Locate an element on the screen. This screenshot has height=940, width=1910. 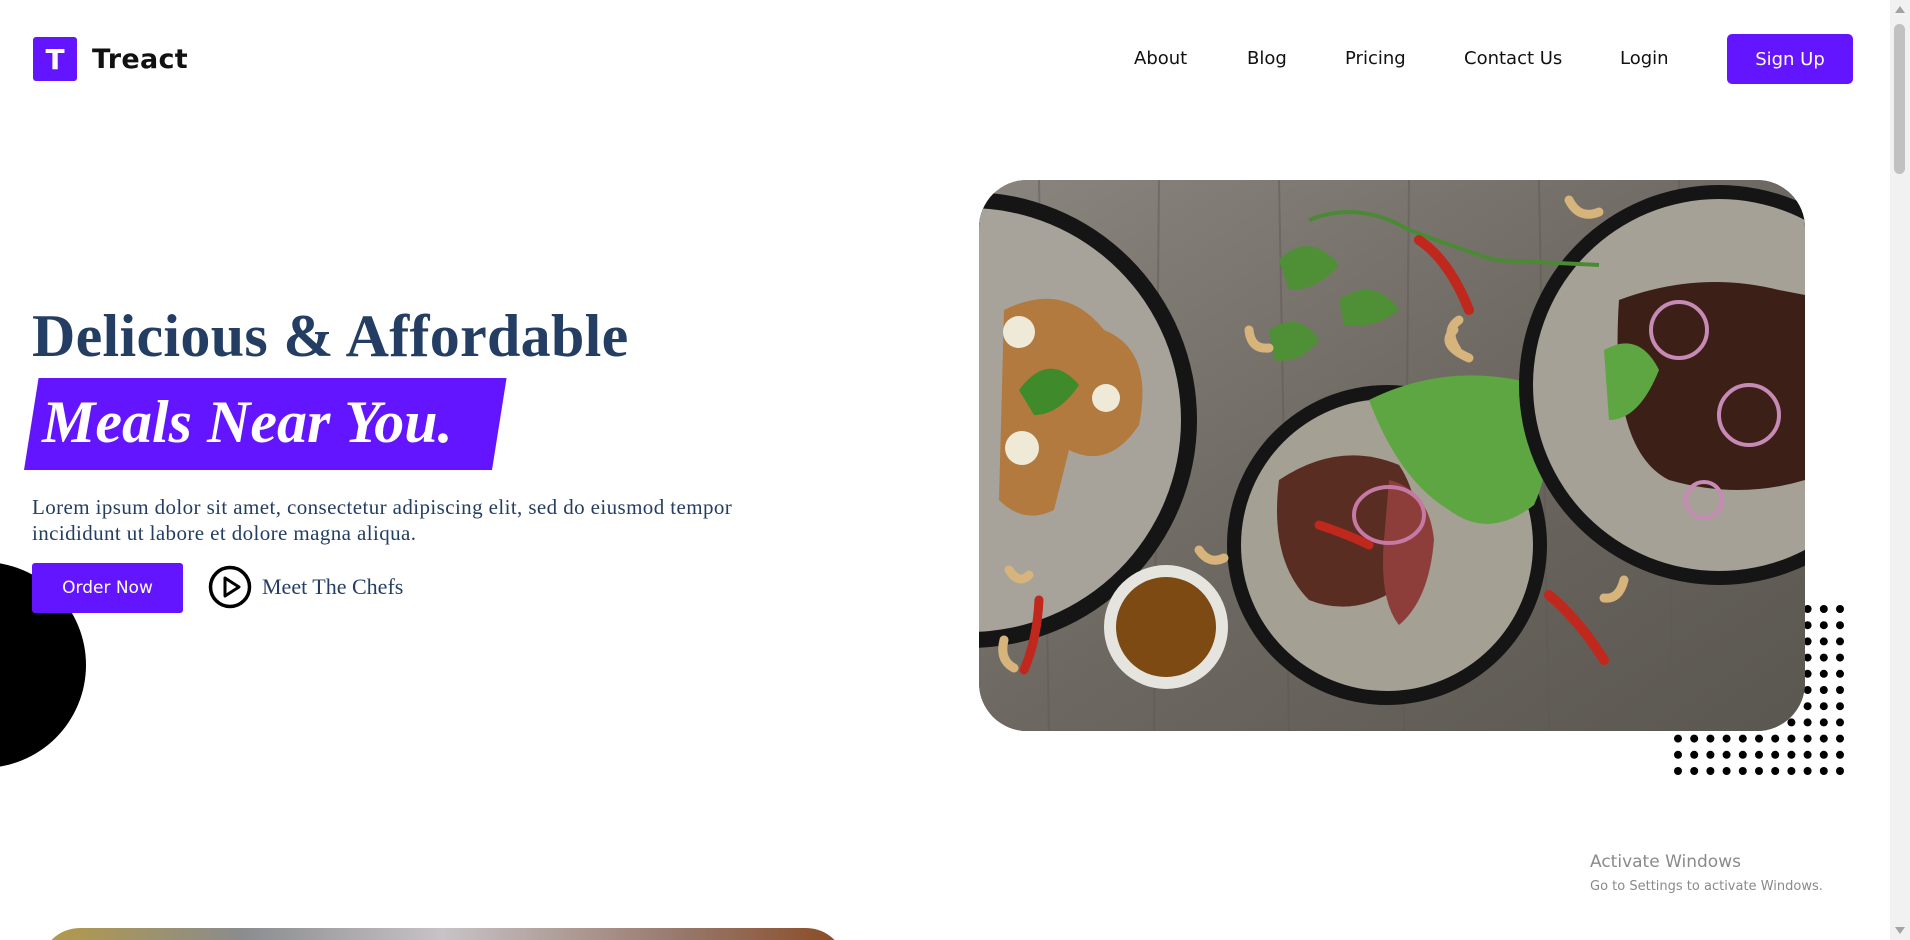
scroll-down-arrow-icon is located at coordinates (1900, 930).